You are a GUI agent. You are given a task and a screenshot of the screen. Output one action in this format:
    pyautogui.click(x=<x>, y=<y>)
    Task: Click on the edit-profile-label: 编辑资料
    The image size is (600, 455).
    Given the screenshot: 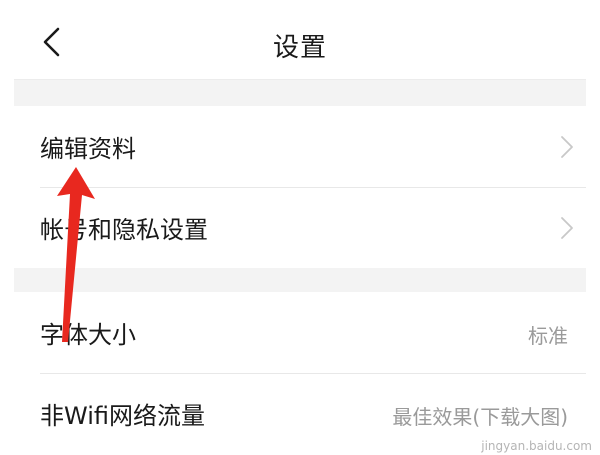 What is the action you would take?
    pyautogui.click(x=88, y=149)
    